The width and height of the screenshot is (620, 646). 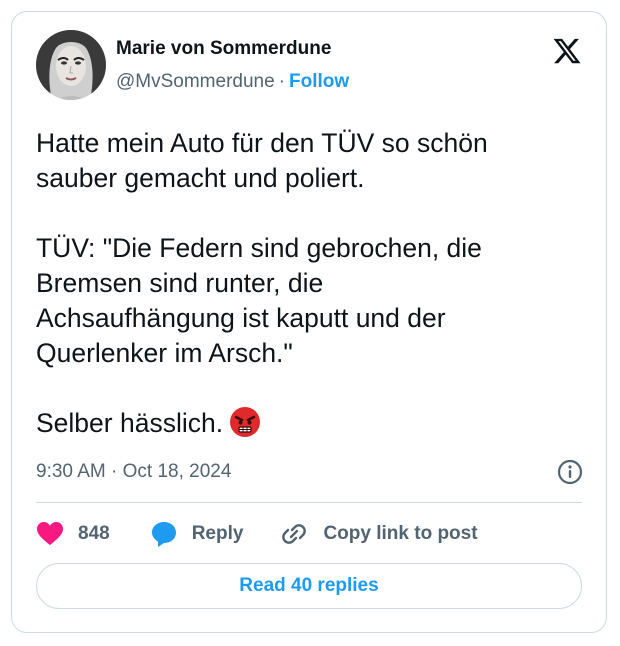 I want to click on follow-button: Follow, so click(x=319, y=81).